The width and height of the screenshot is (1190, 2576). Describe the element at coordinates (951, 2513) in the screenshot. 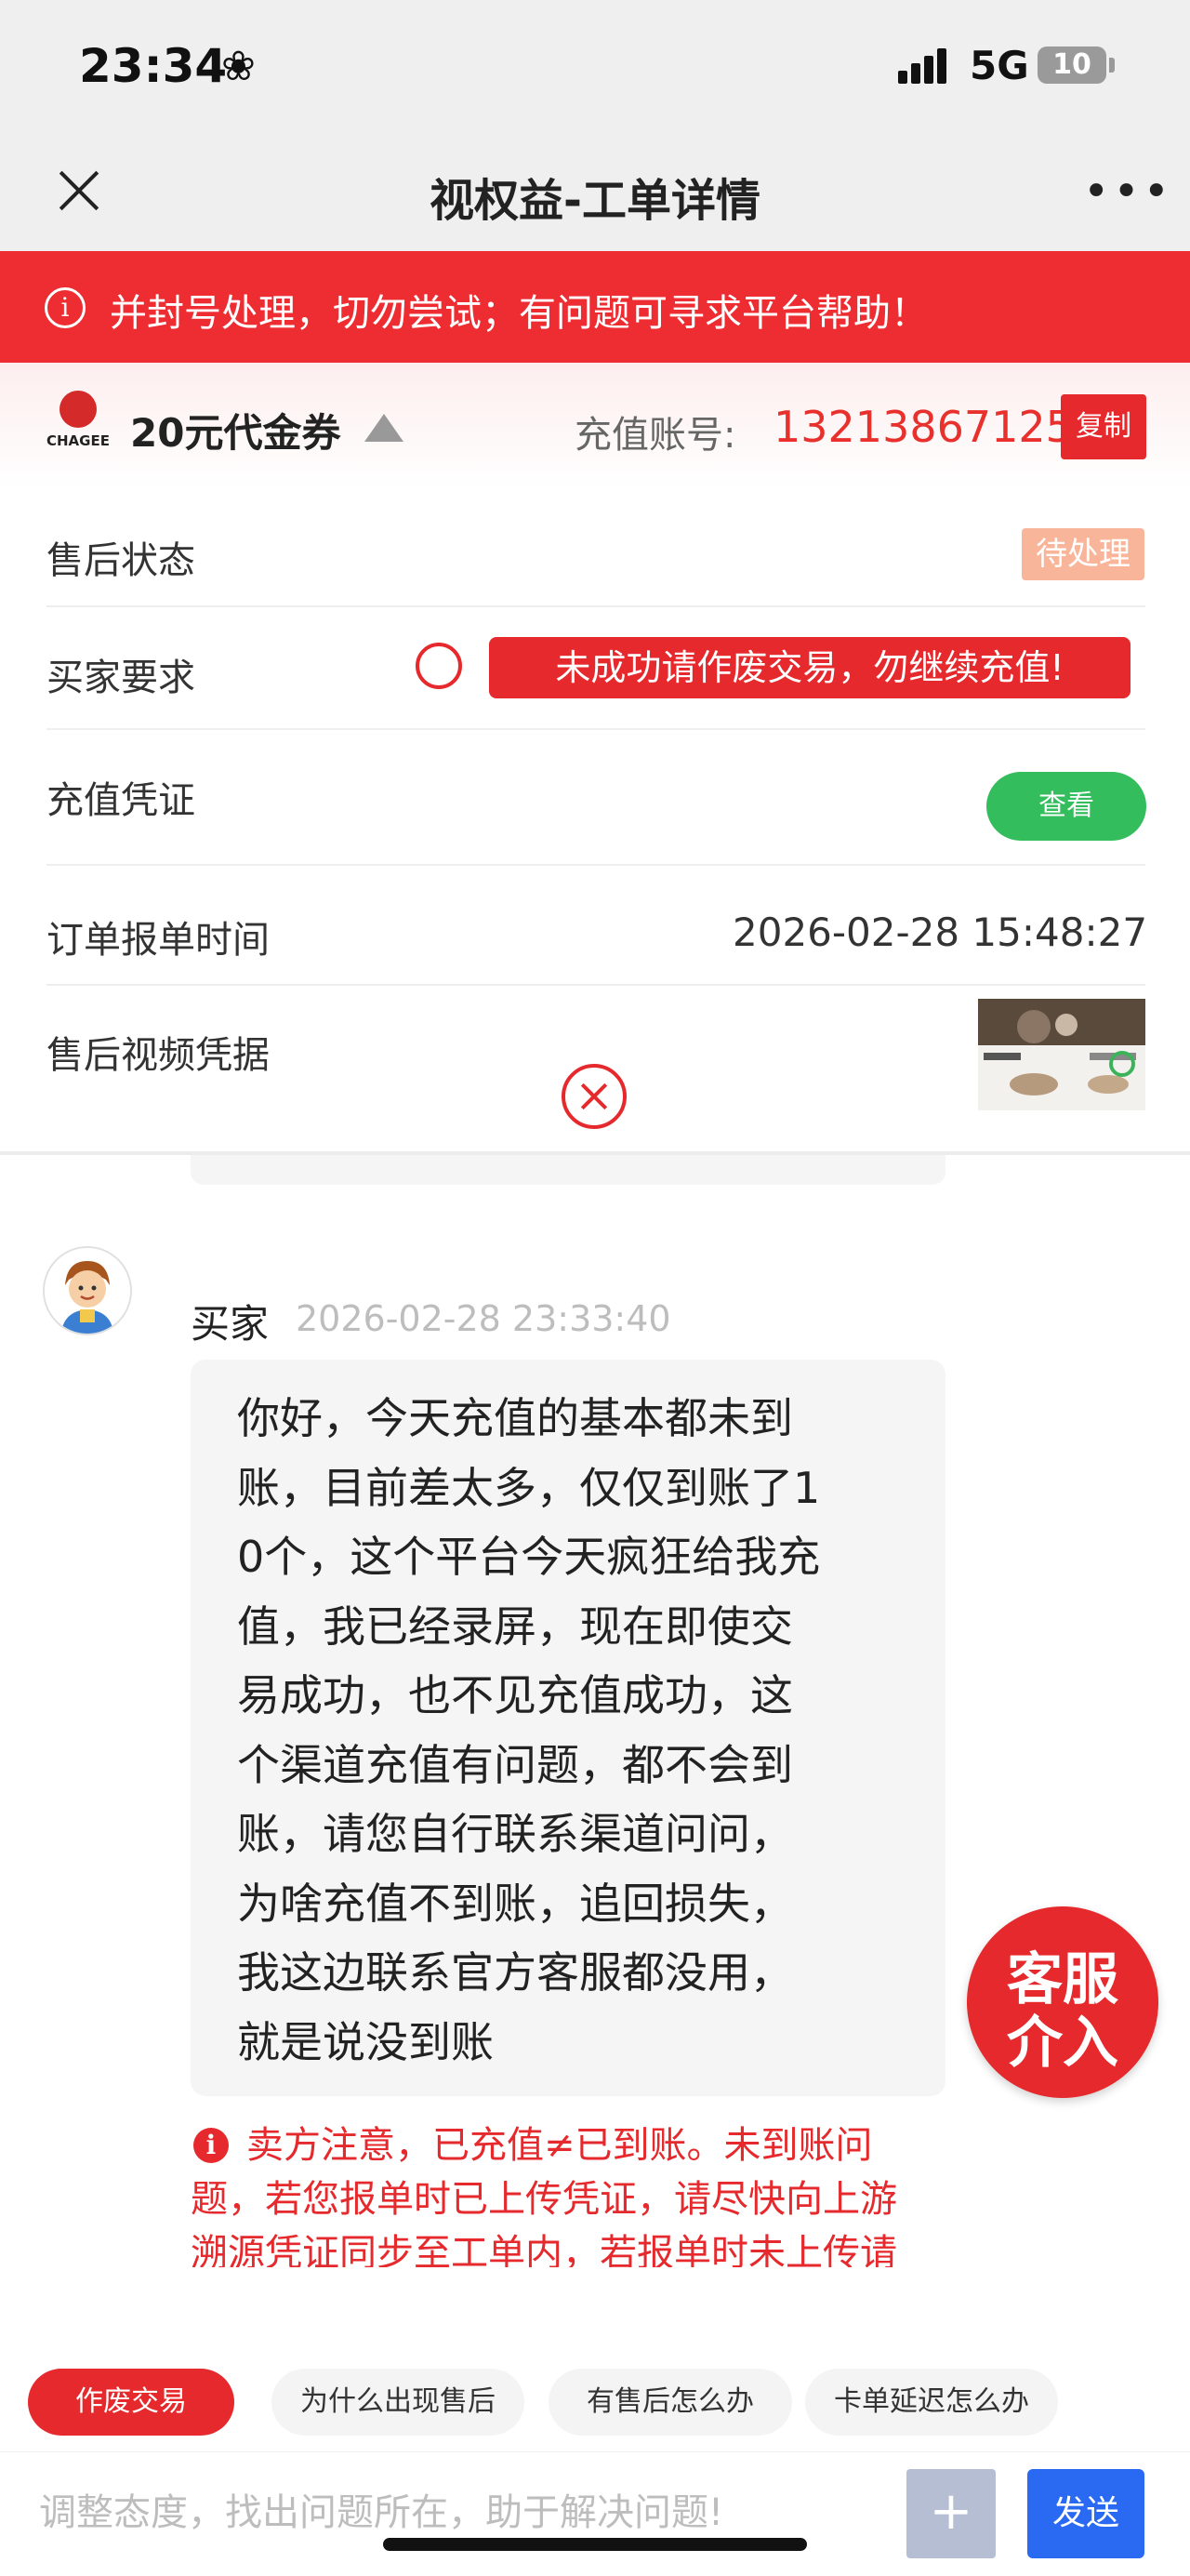

I see `plus-button: +` at that location.